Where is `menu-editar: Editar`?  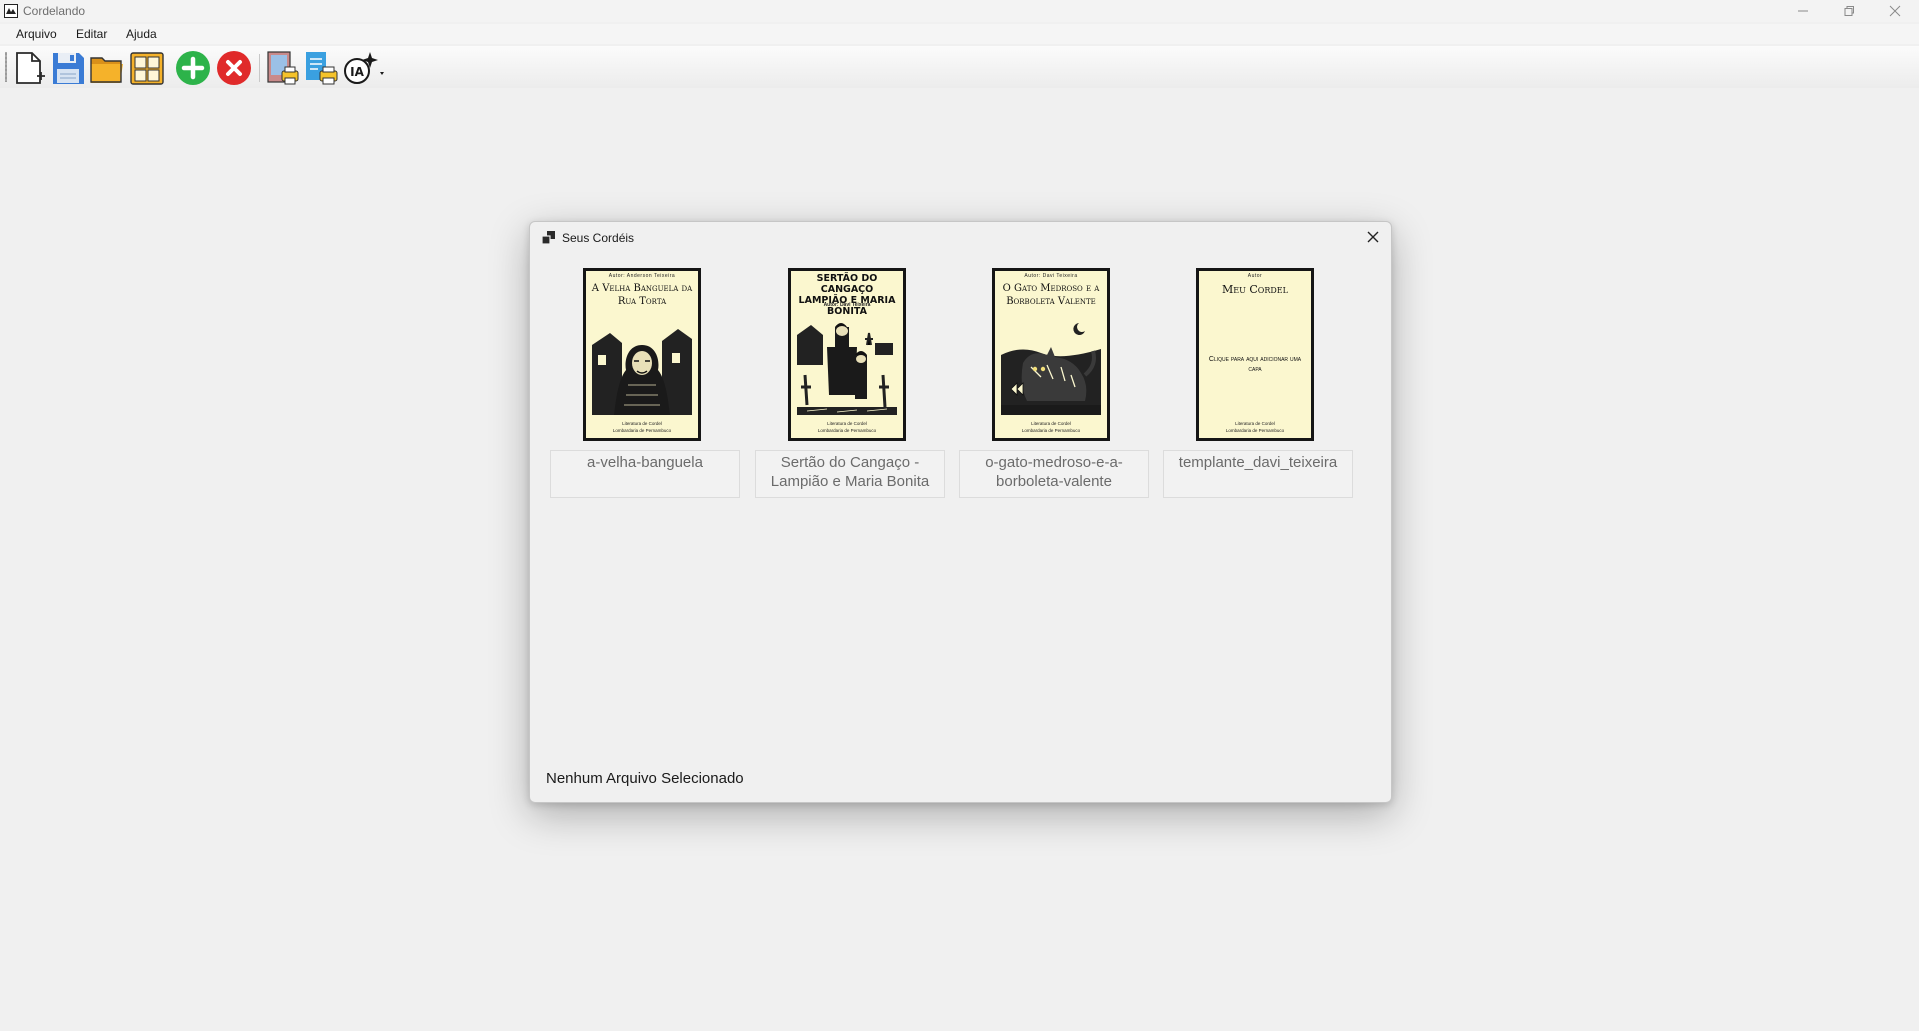
menu-editar: Editar is located at coordinates (91, 34).